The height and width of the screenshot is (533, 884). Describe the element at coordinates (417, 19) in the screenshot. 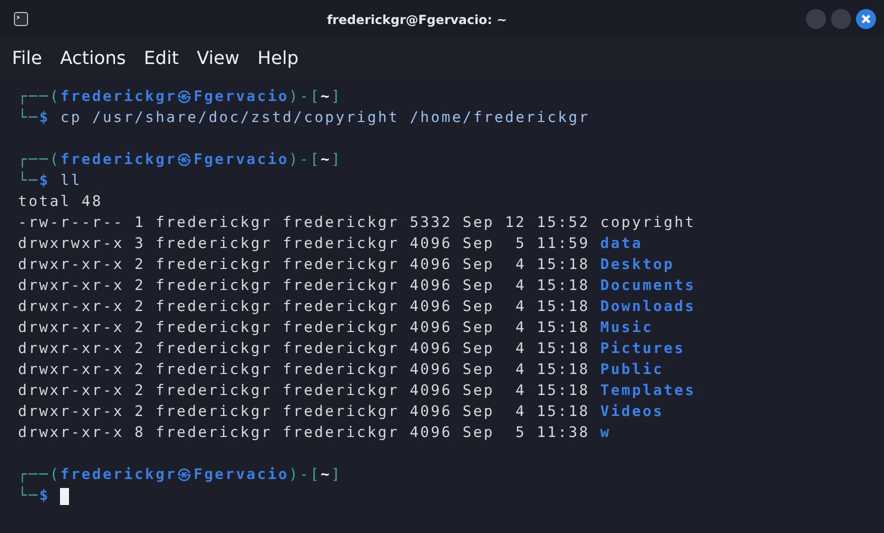

I see `window-title: frederickgr@Fgervacio: ~` at that location.